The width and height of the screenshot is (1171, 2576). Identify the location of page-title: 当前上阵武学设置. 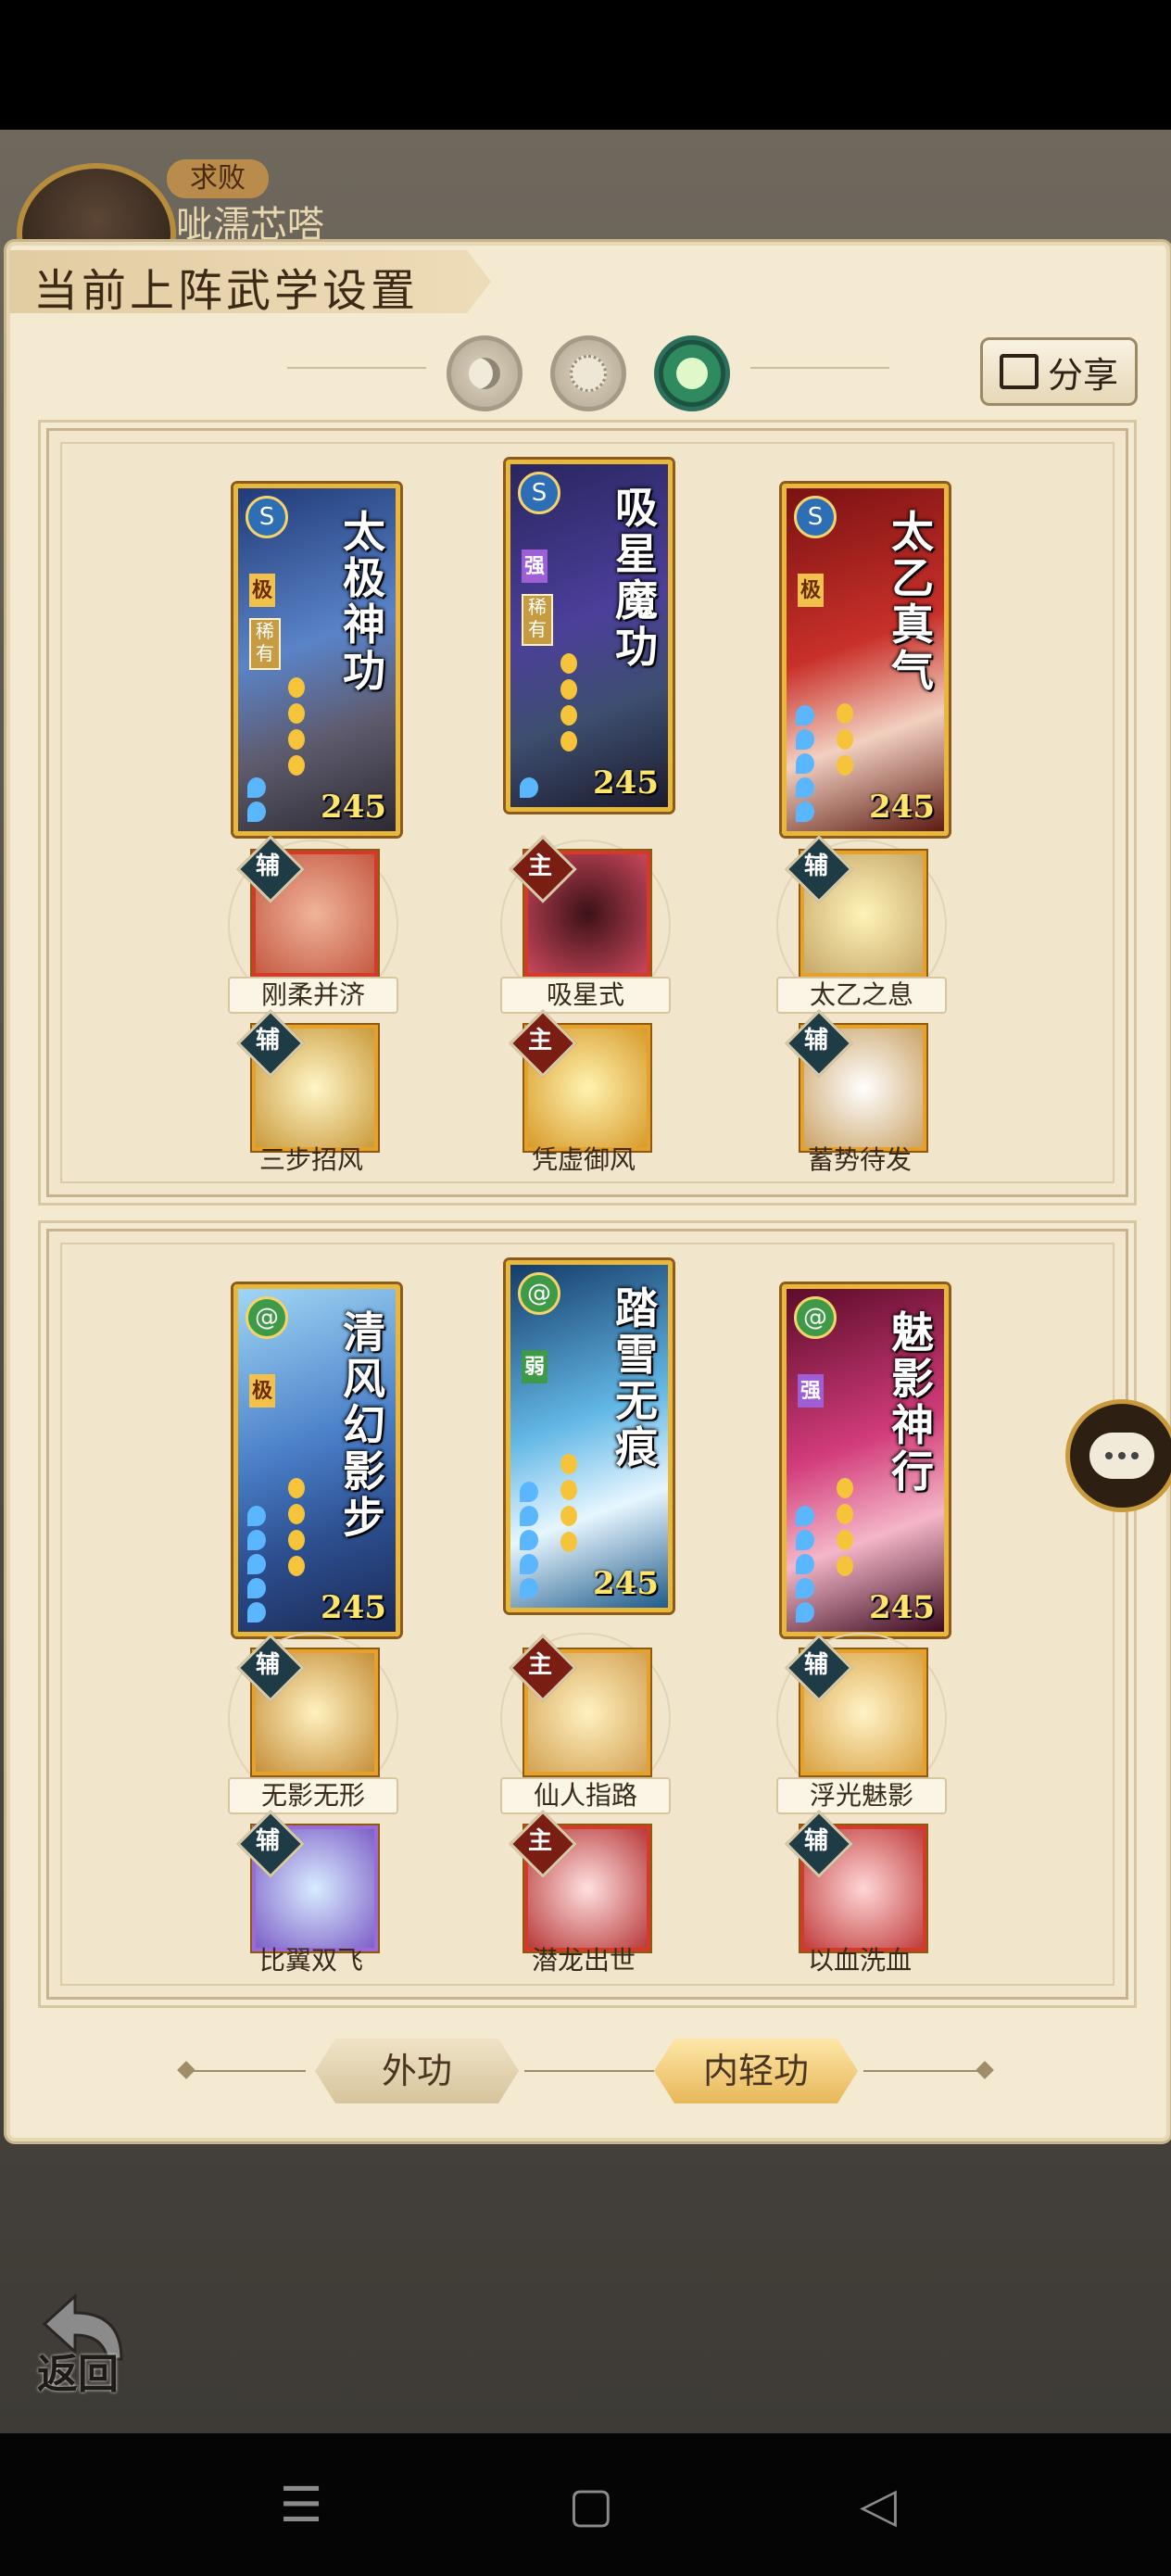
(227, 291).